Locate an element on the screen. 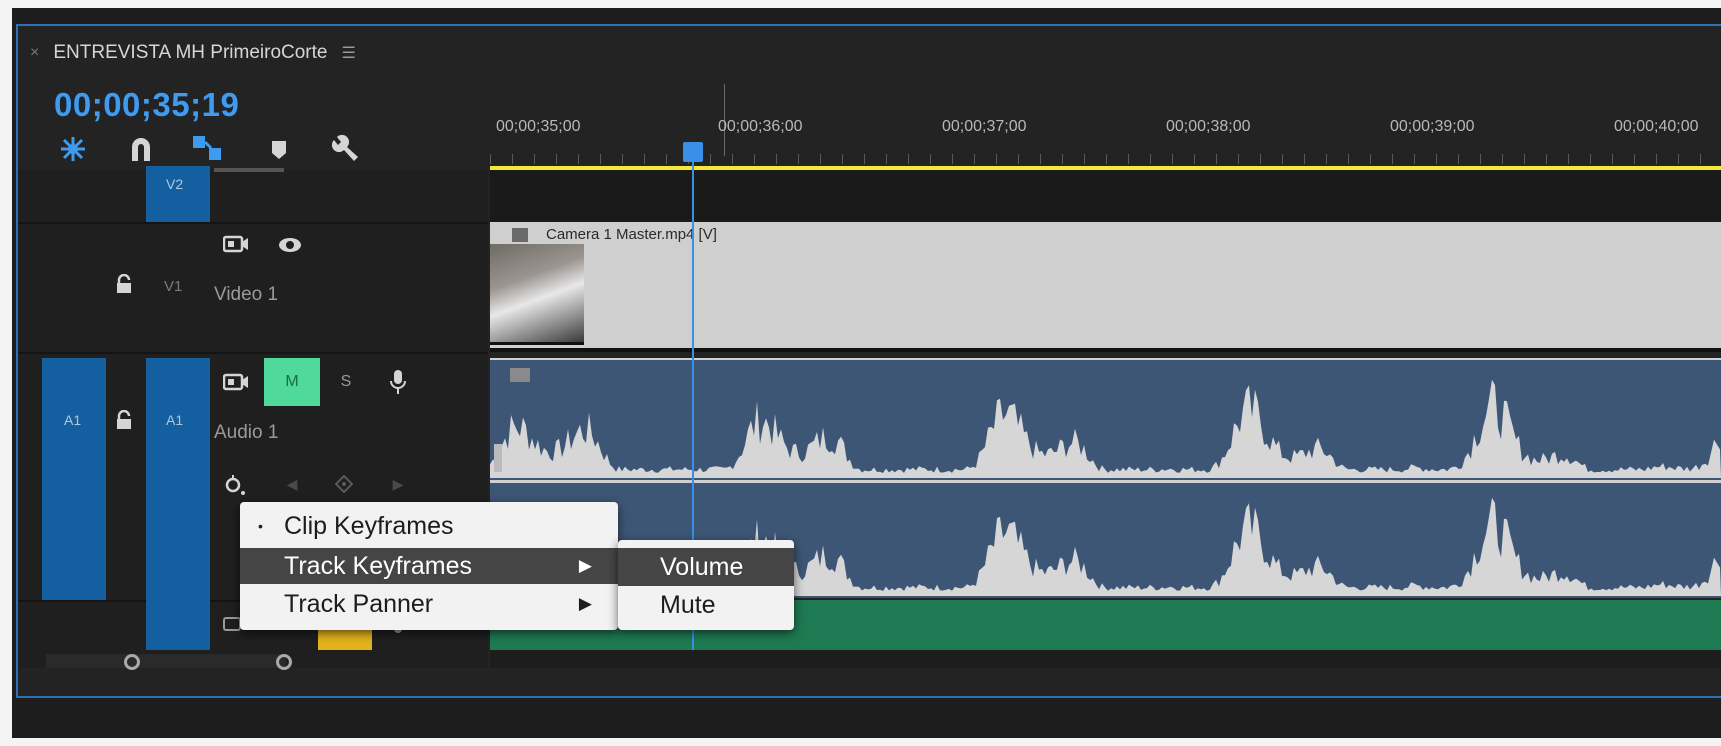 This screenshot has width=1721, height=746. wrench-settings-icon is located at coordinates (345, 149).